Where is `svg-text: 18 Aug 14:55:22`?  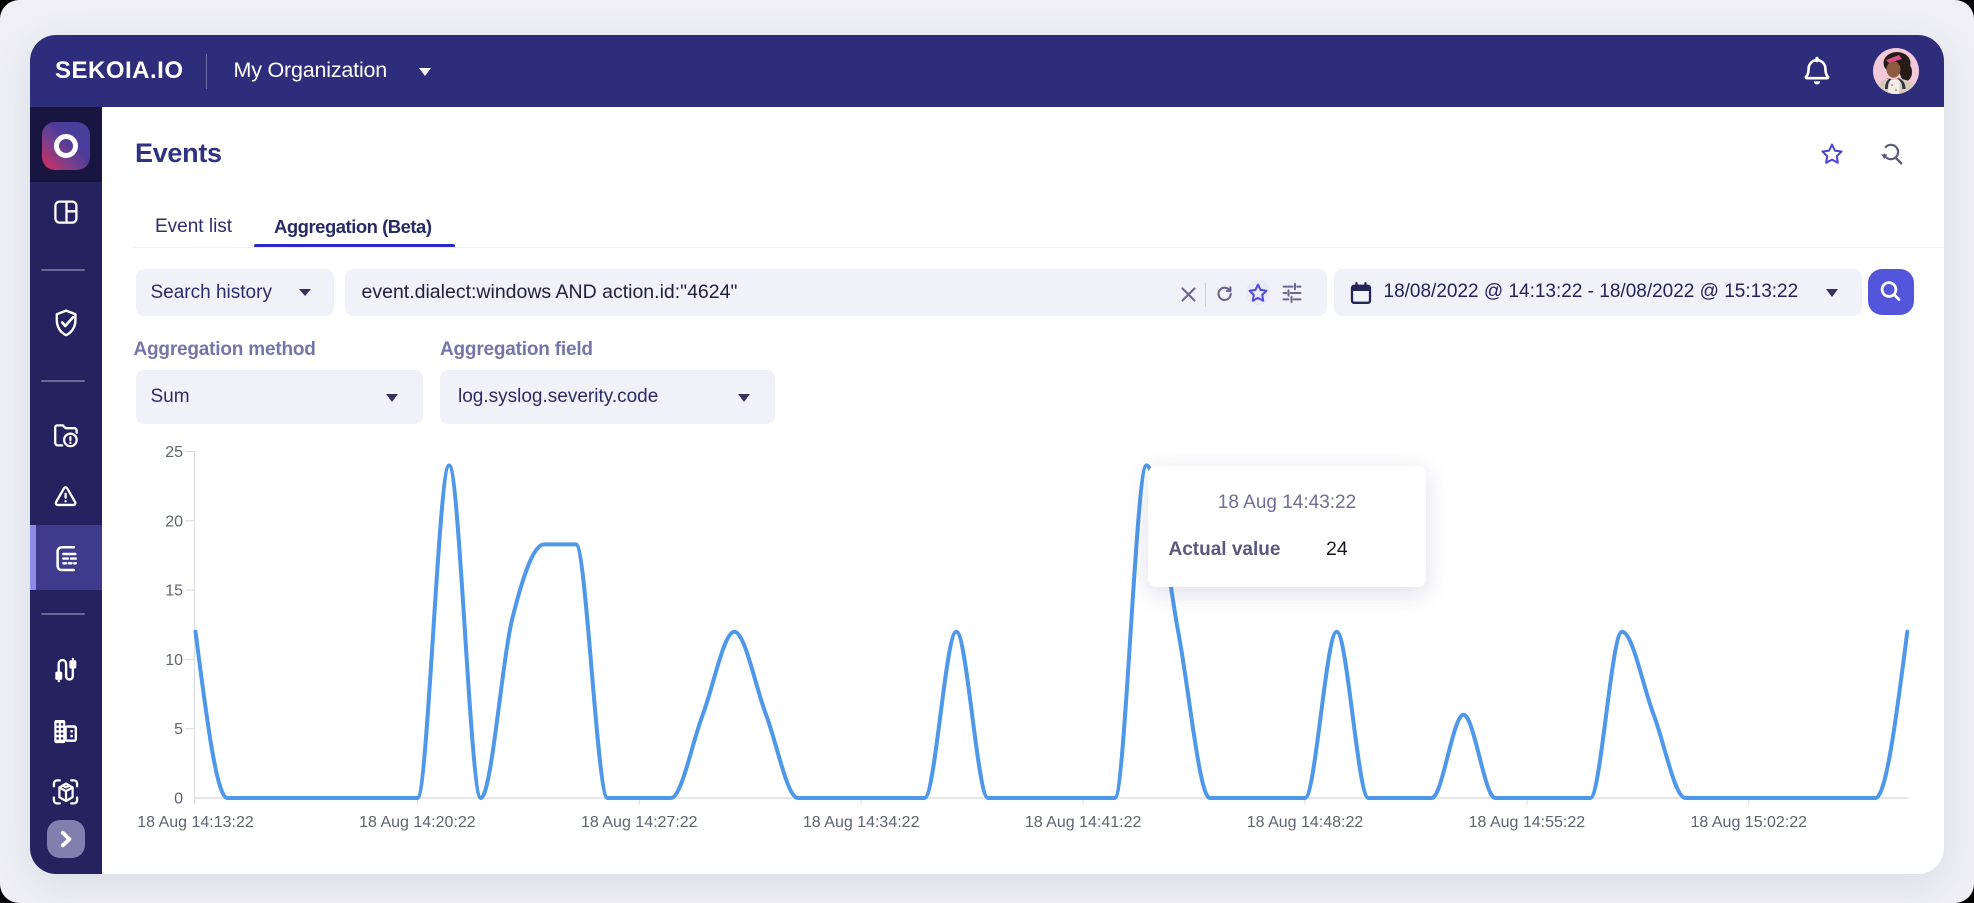 svg-text: 18 Aug 14:55:22 is located at coordinates (1527, 822).